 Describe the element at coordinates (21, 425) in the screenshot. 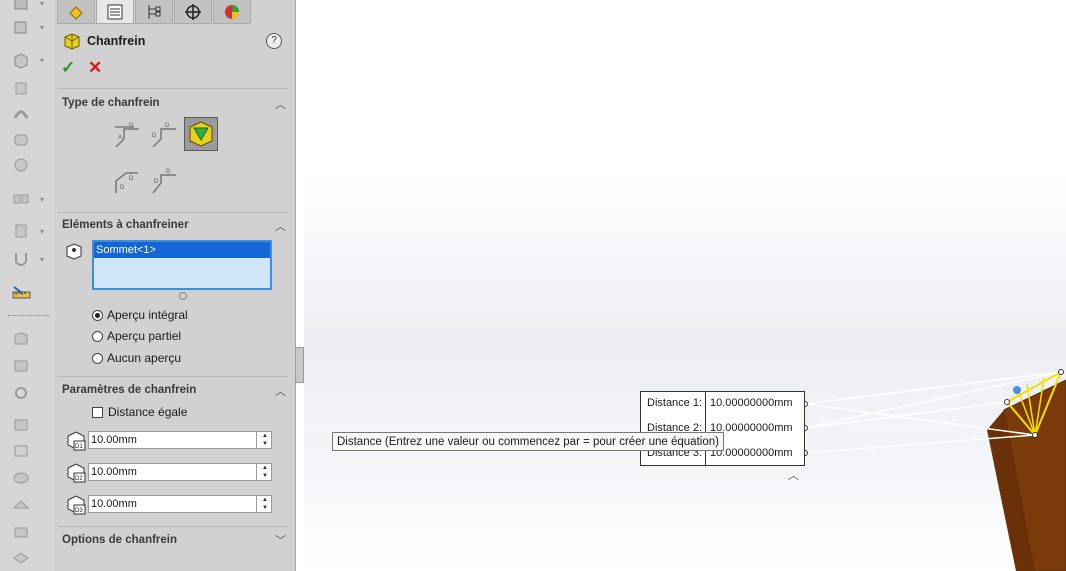

I see `mirror-icon` at that location.